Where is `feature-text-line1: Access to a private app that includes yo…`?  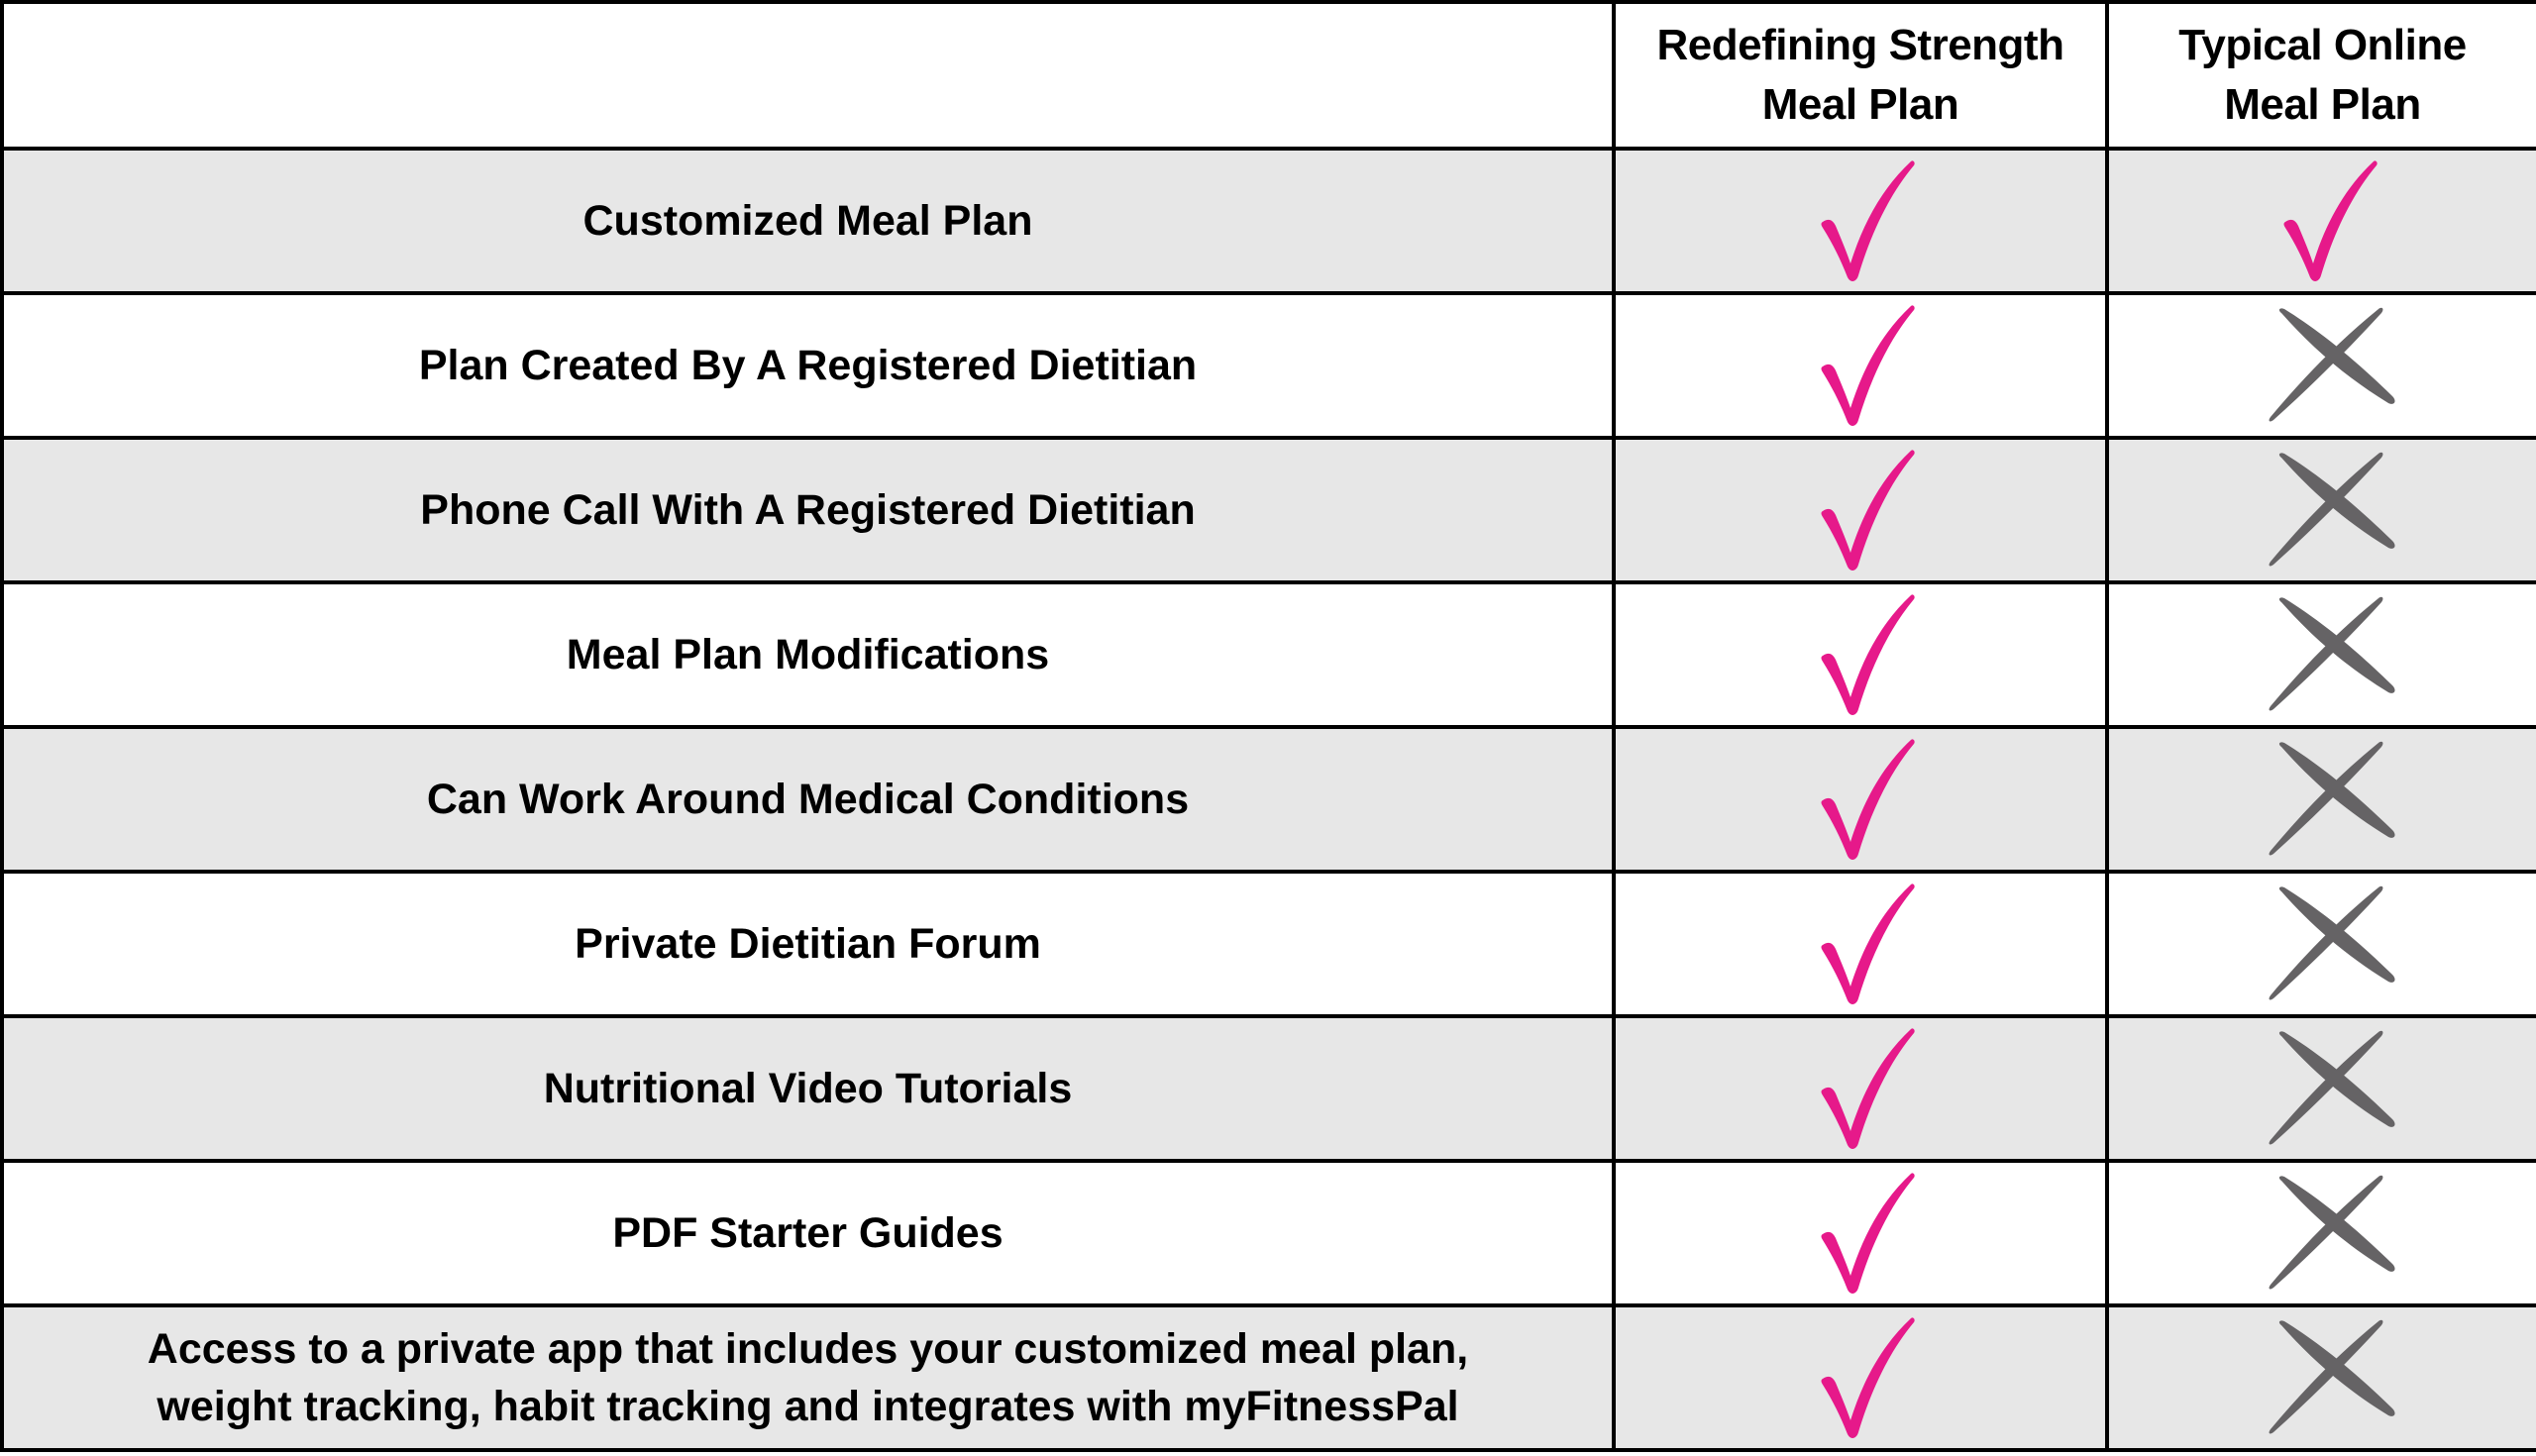
feature-text-line1: Access to a private app that includes yo… is located at coordinates (808, 1349).